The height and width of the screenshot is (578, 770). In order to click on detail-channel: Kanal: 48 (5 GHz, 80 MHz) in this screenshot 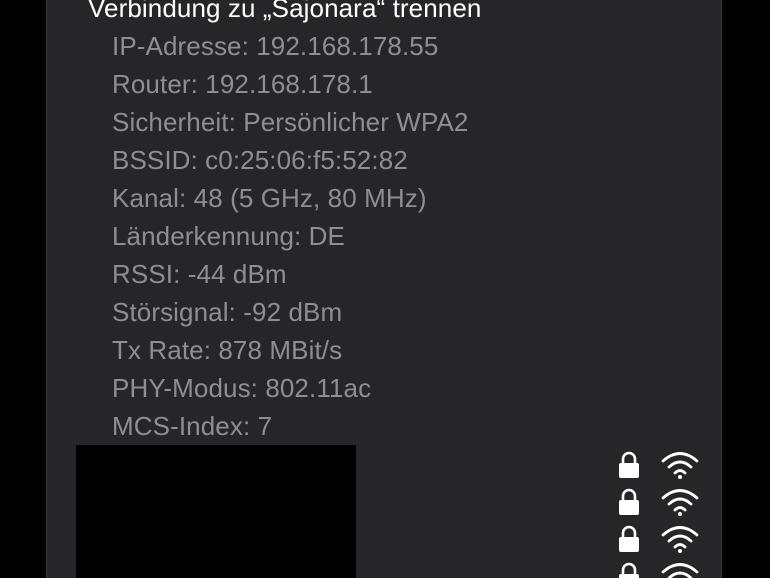, I will do `click(269, 198)`.